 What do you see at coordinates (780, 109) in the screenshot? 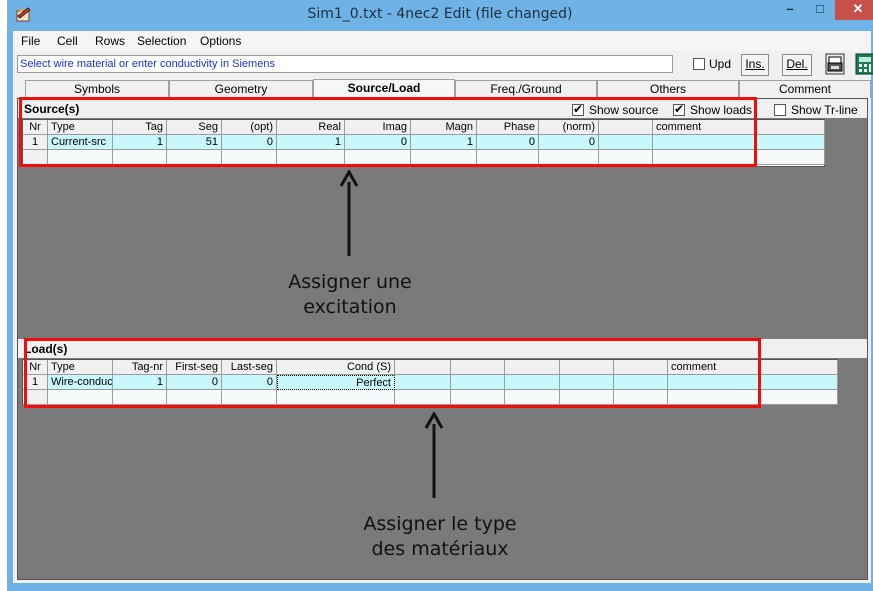
I see `show-trline-checkbox` at bounding box center [780, 109].